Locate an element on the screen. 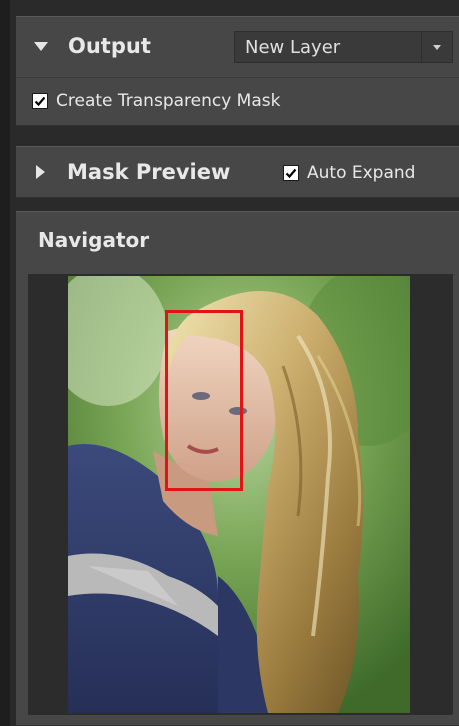 Image resolution: width=459 pixels, height=726 pixels. create-mask-row: Create Transparency Mask is located at coordinates (156, 101).